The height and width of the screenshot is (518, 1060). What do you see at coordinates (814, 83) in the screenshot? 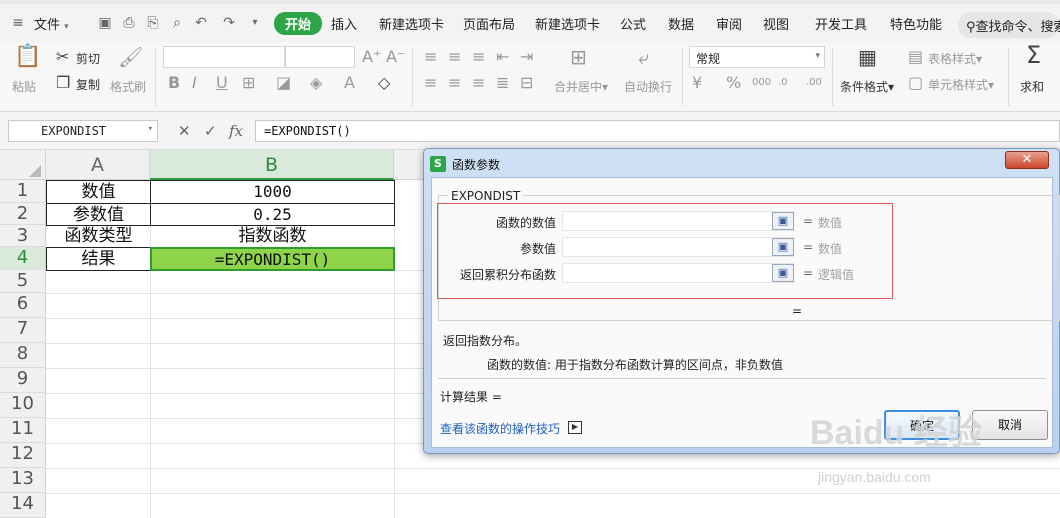
I see `decrease-decimal-icon: .00` at bounding box center [814, 83].